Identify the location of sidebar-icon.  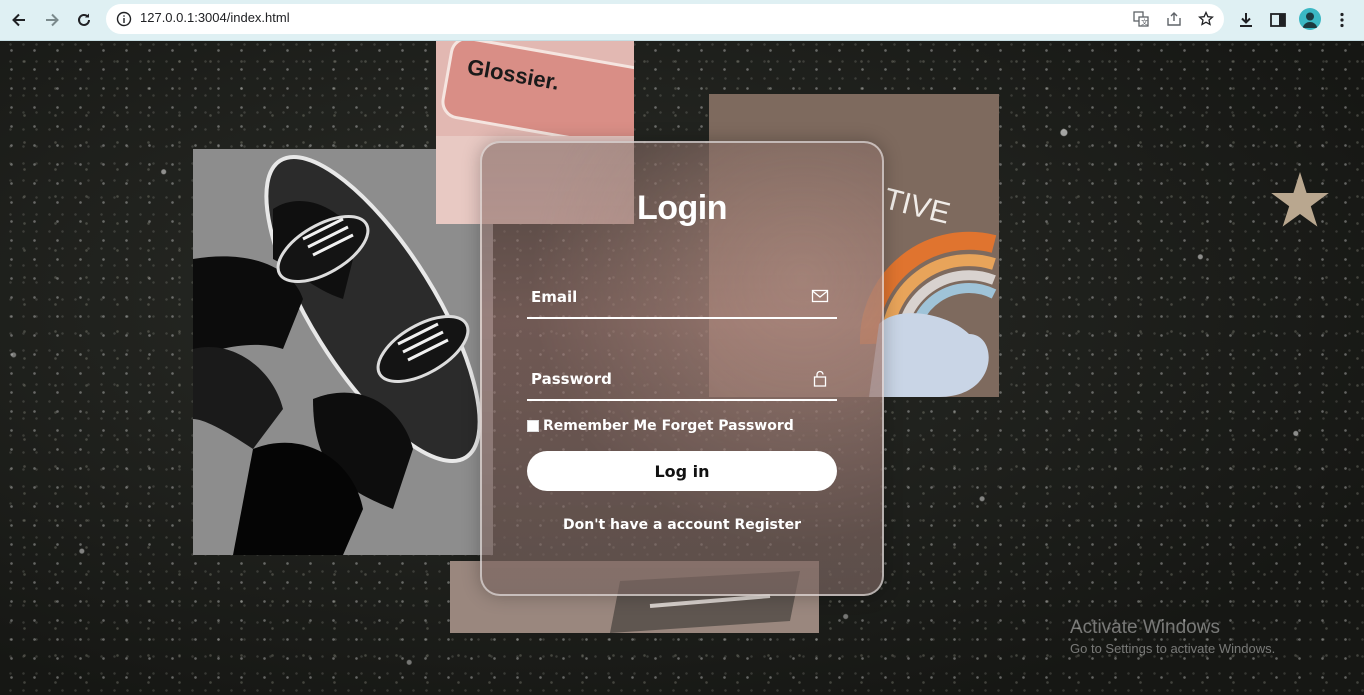
(1278, 20).